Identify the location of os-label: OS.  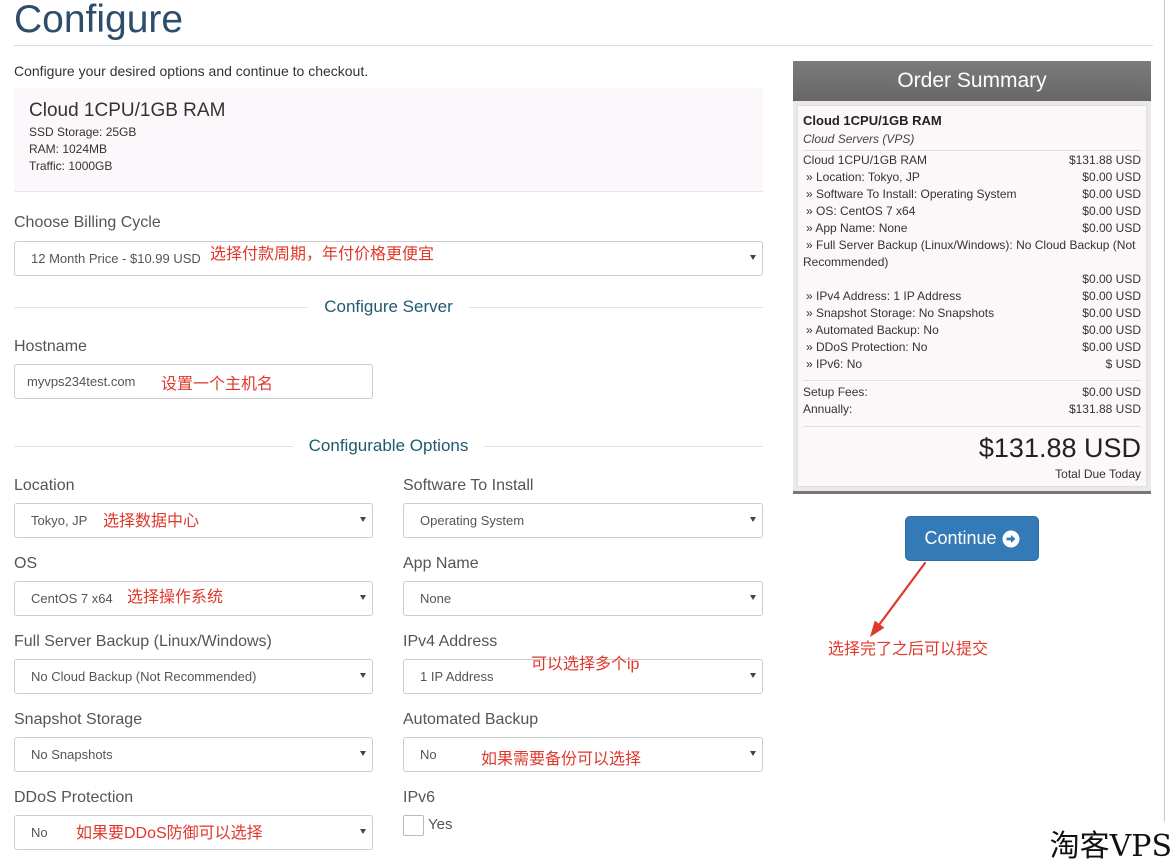
(26, 563).